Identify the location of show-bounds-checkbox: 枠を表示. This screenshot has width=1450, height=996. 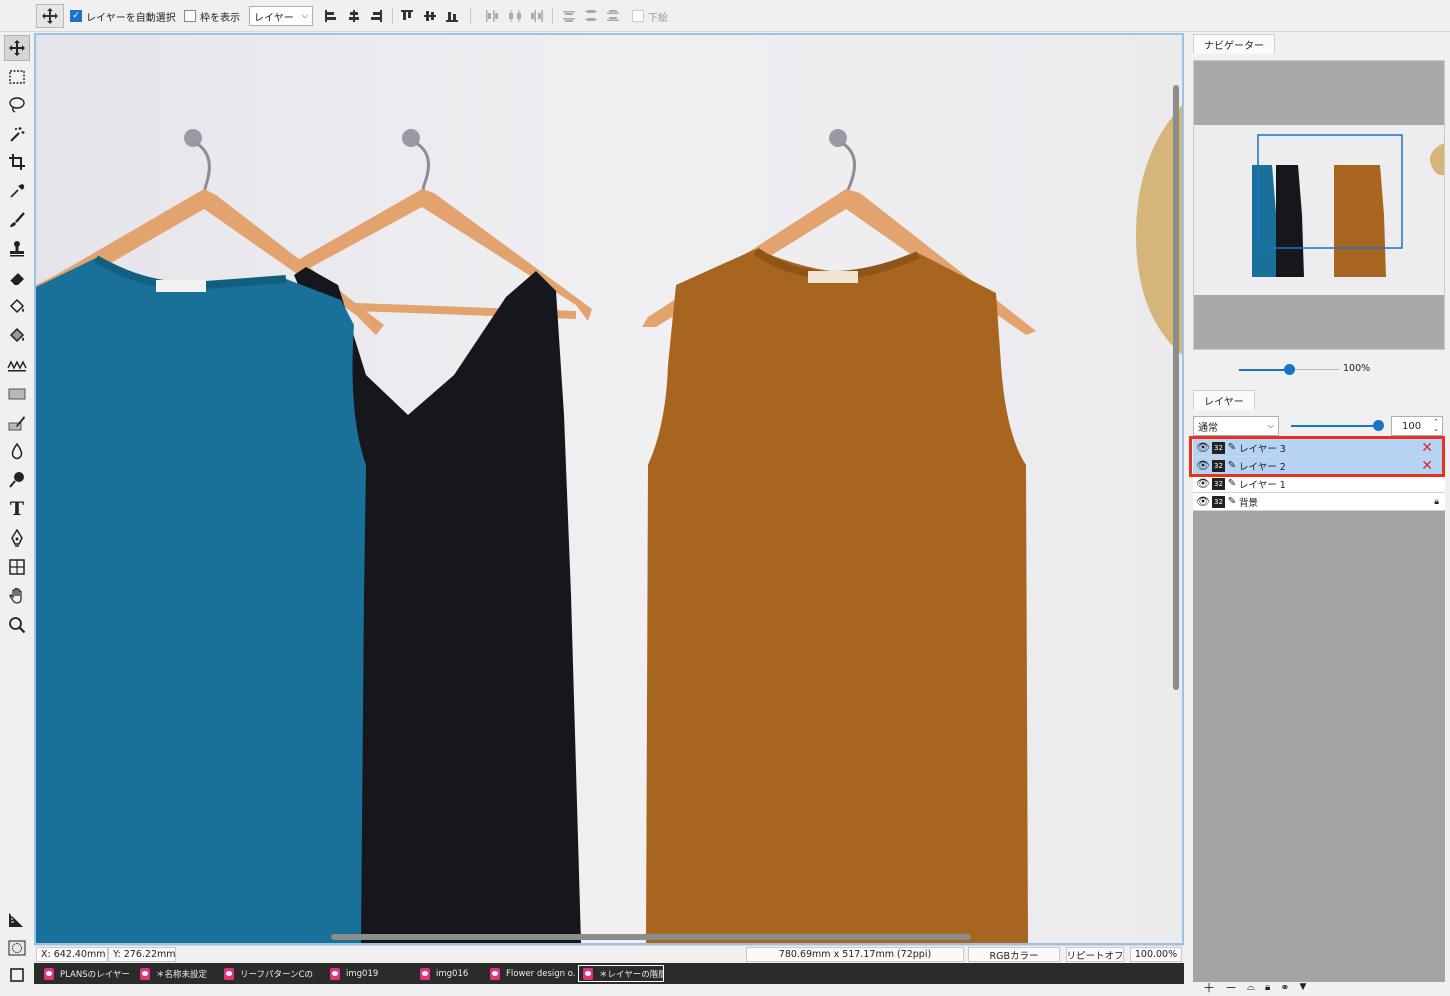
(212, 16).